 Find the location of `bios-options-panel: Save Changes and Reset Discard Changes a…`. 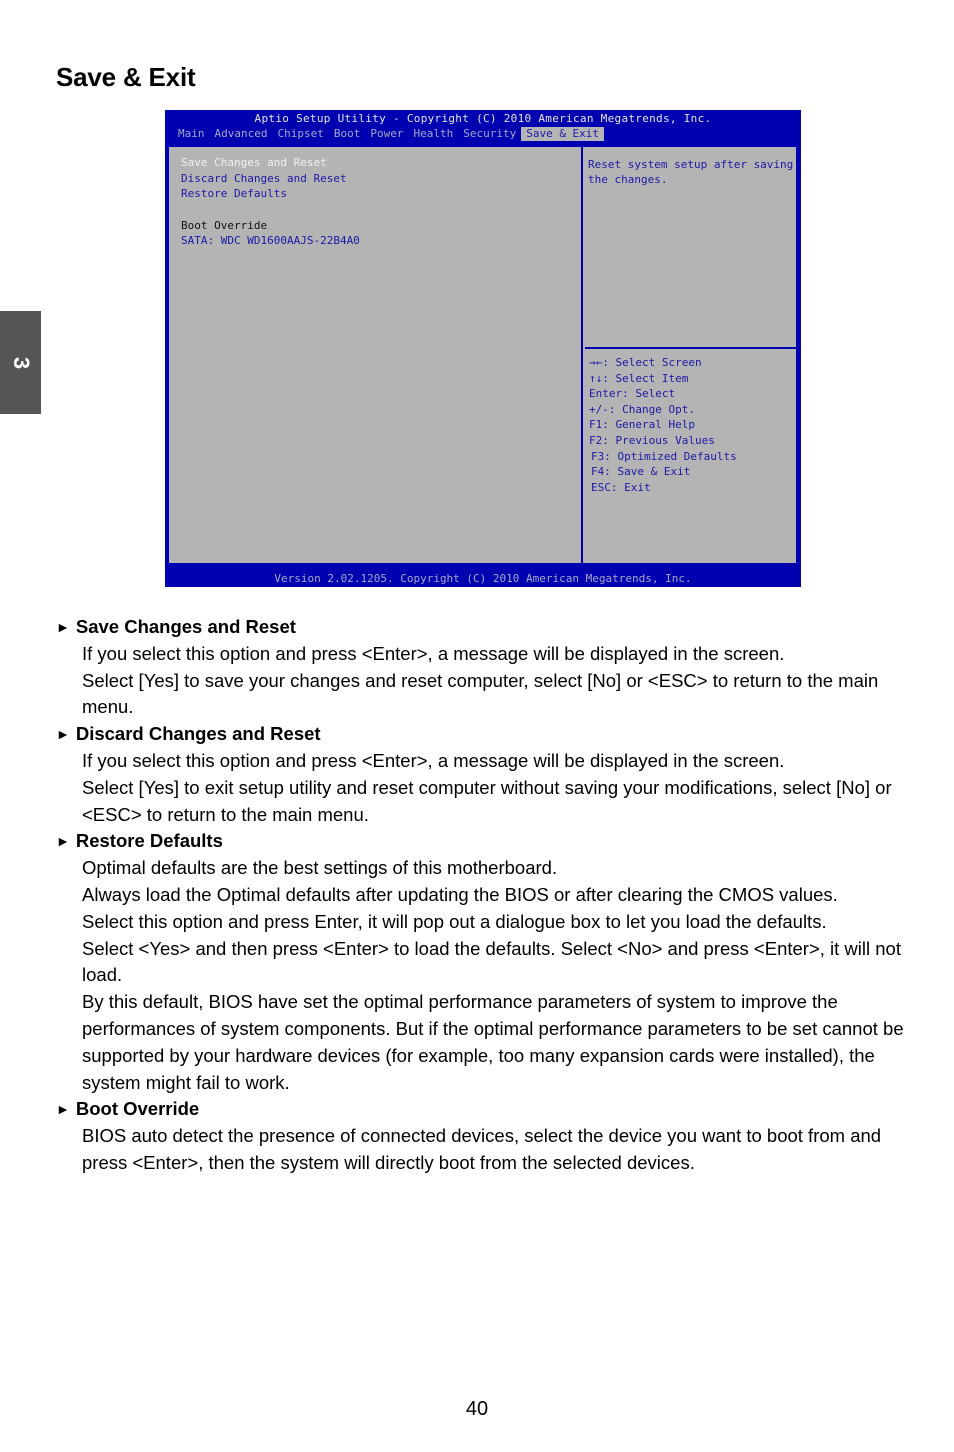

bios-options-panel: Save Changes and Reset Discard Changes a… is located at coordinates (376, 355).